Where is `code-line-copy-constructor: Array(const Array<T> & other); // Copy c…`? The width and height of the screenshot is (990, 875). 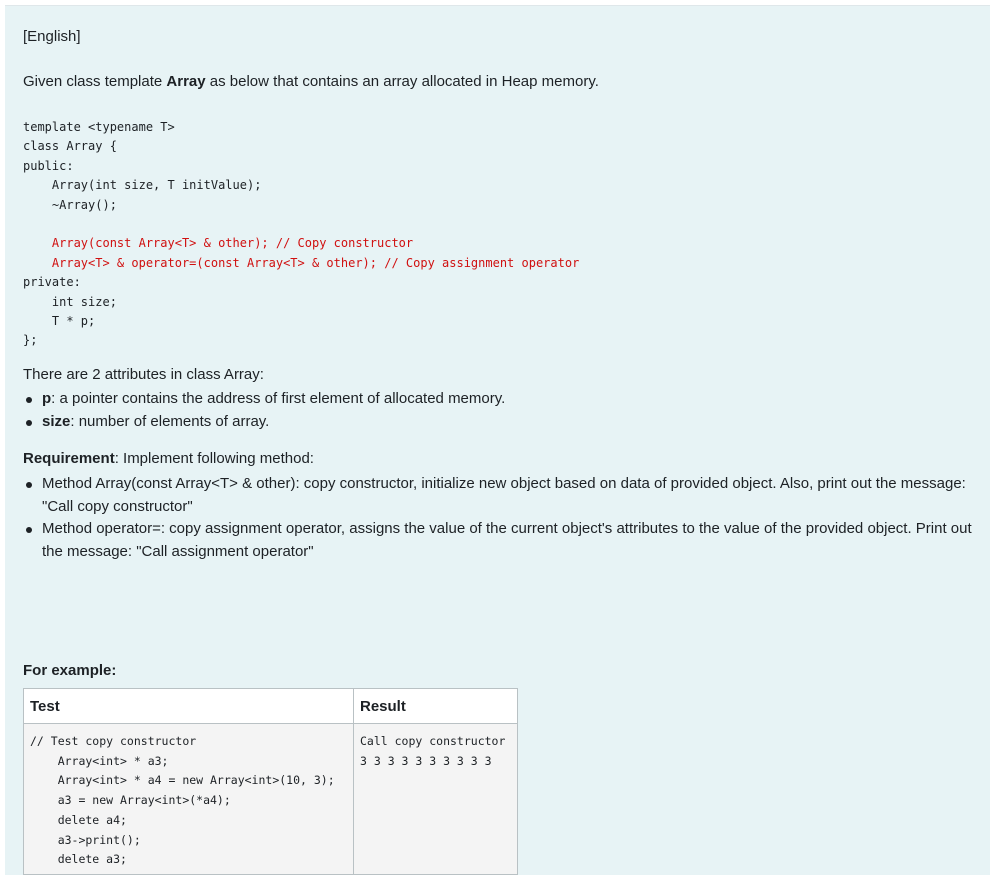 code-line-copy-constructor: Array(const Array<T> & other); // Copy c… is located at coordinates (218, 243).